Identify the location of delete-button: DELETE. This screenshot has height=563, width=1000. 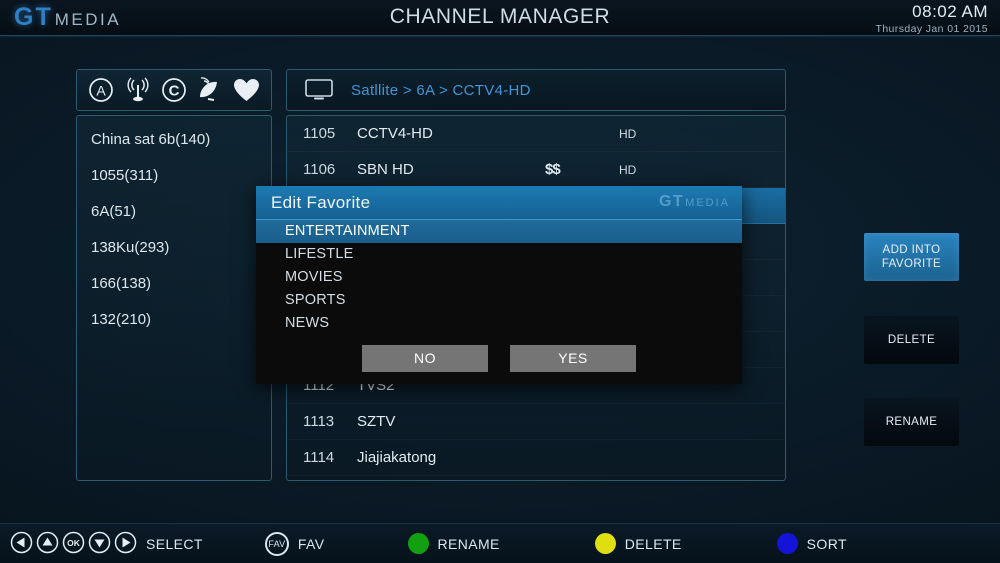
(911, 340).